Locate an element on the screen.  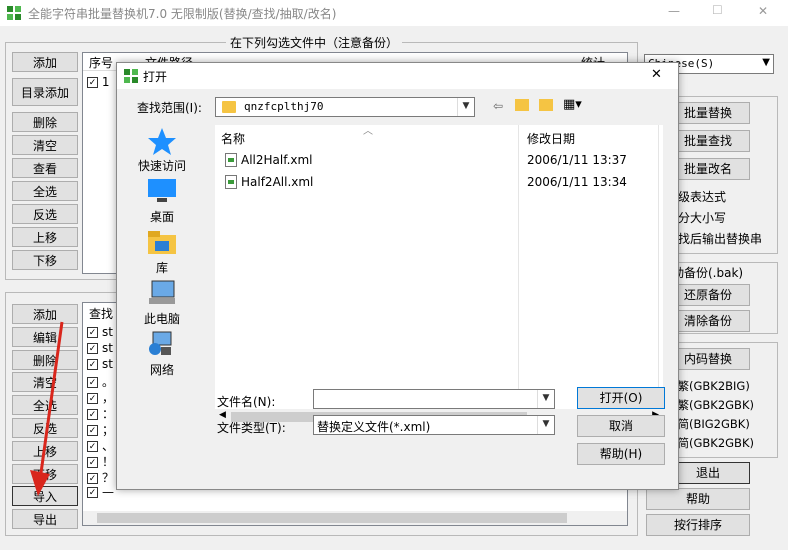
library-icon is located at coordinates (162, 244).